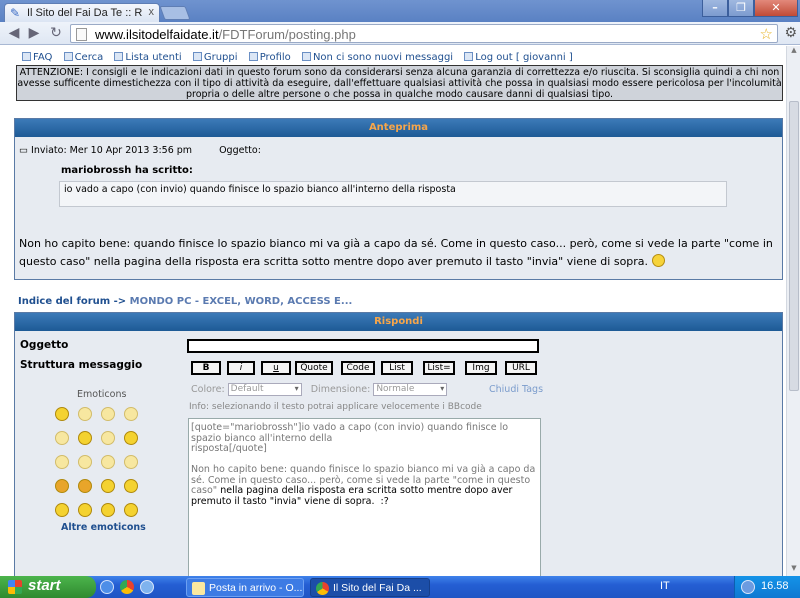  What do you see at coordinates (83, 57) in the screenshot?
I see `nav-search: Cerca` at bounding box center [83, 57].